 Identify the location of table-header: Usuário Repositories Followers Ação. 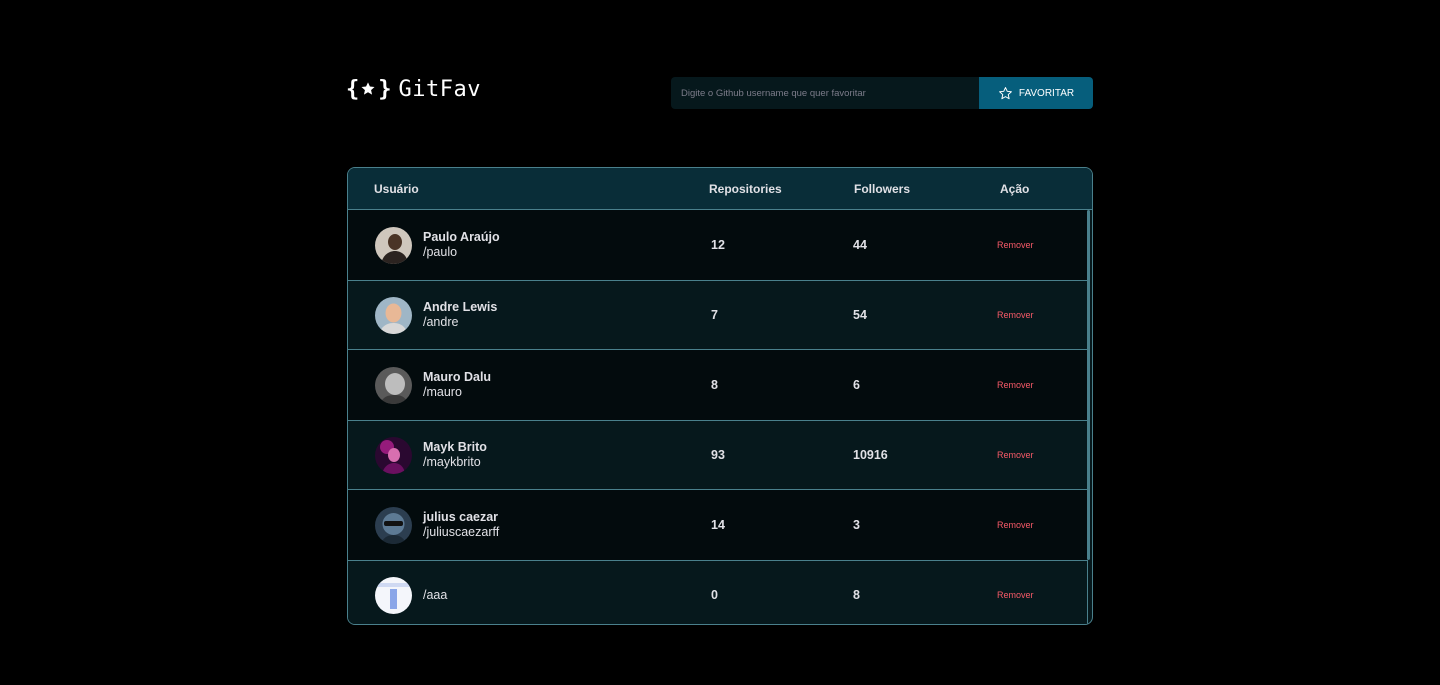
(720, 189).